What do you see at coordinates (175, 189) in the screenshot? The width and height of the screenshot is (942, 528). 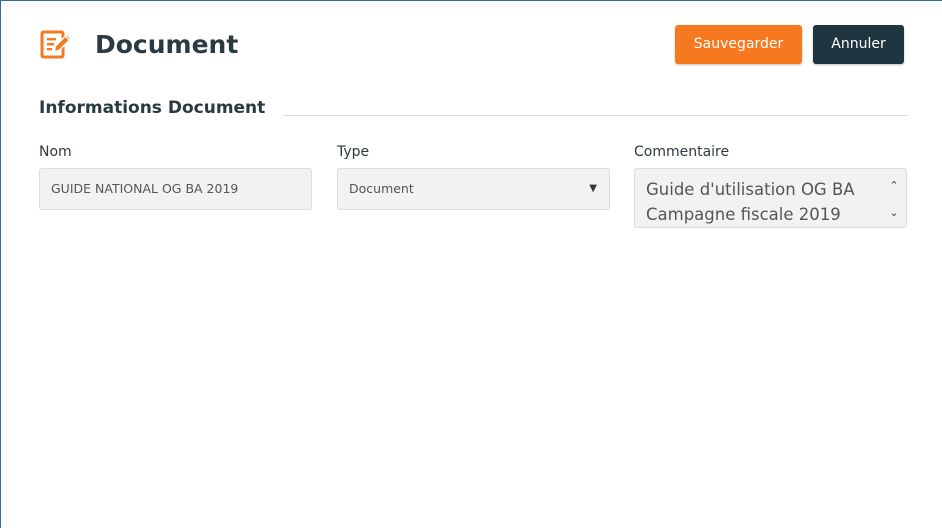 I see `nom-input: GUIDE NATIONAL OG BA 2019` at bounding box center [175, 189].